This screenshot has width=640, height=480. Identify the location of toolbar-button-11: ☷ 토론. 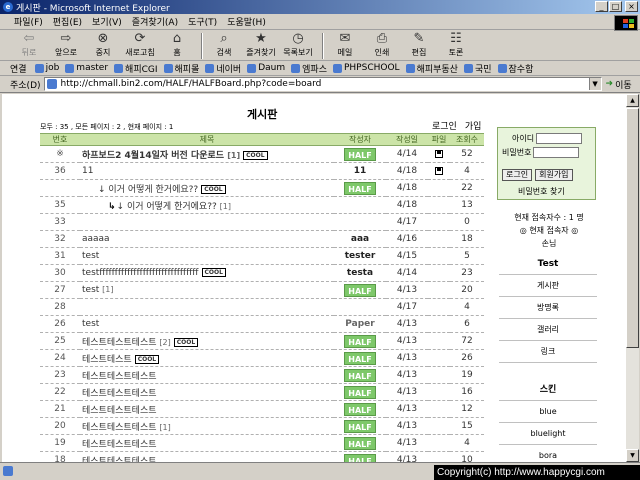
(456, 44).